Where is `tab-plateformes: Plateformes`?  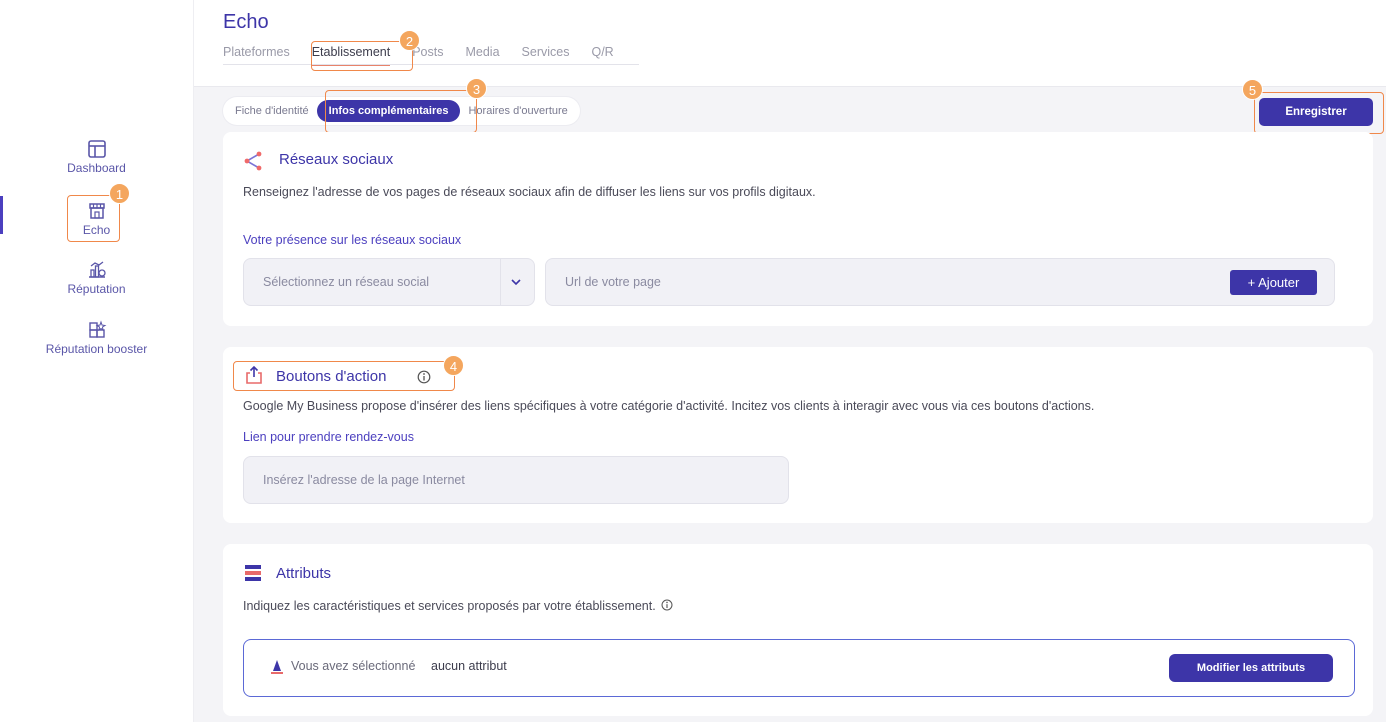 tab-plateformes: Plateformes is located at coordinates (256, 55).